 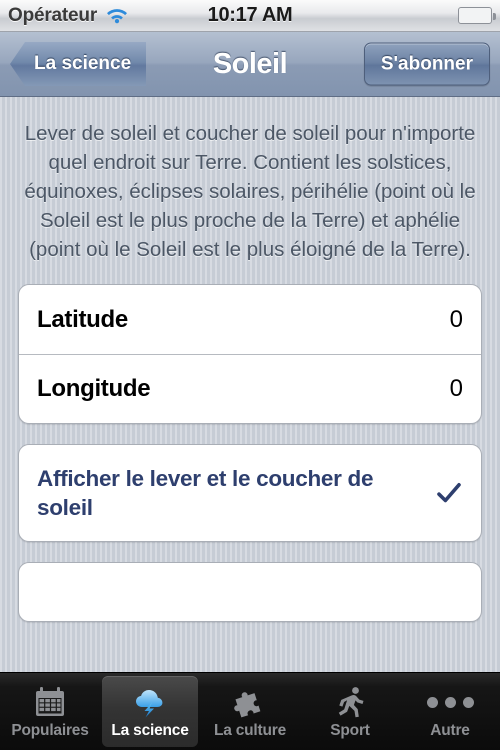 What do you see at coordinates (53, 15) in the screenshot?
I see `carrier-label: Opérateur` at bounding box center [53, 15].